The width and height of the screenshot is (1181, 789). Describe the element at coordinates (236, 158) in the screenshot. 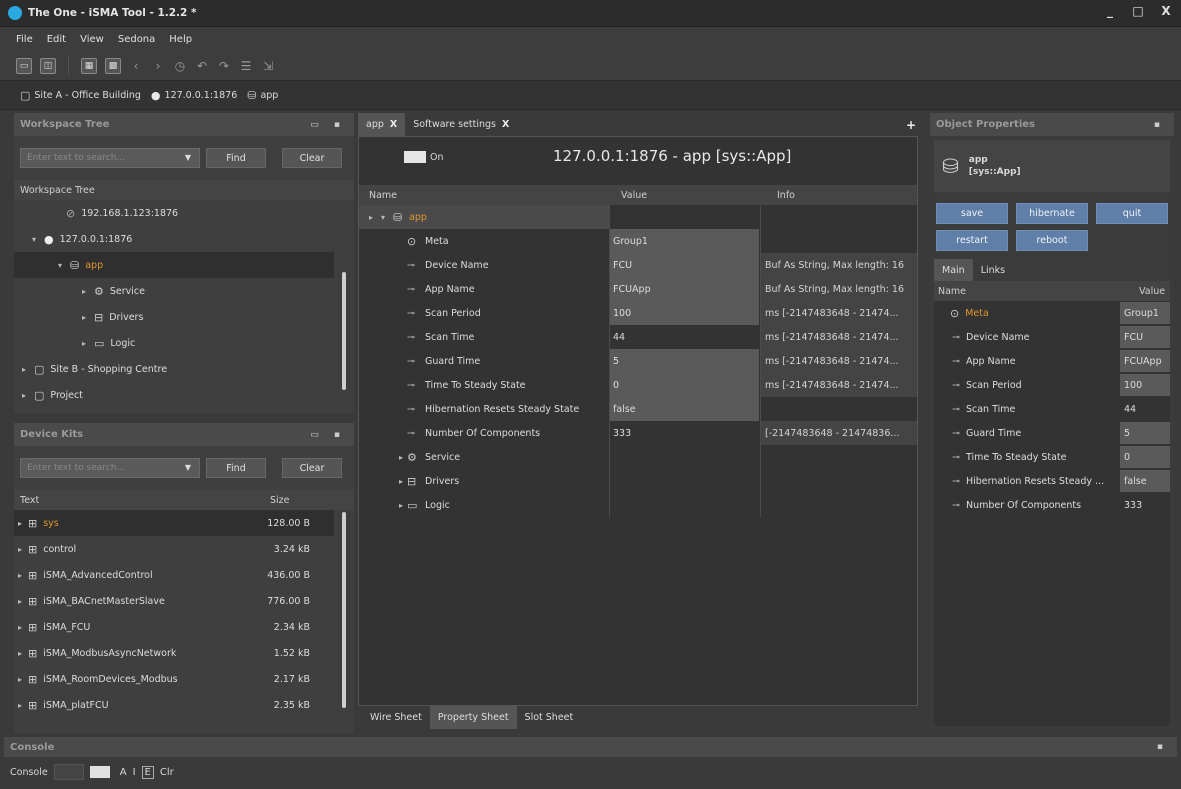

I see `workspace-find-button: Find` at that location.